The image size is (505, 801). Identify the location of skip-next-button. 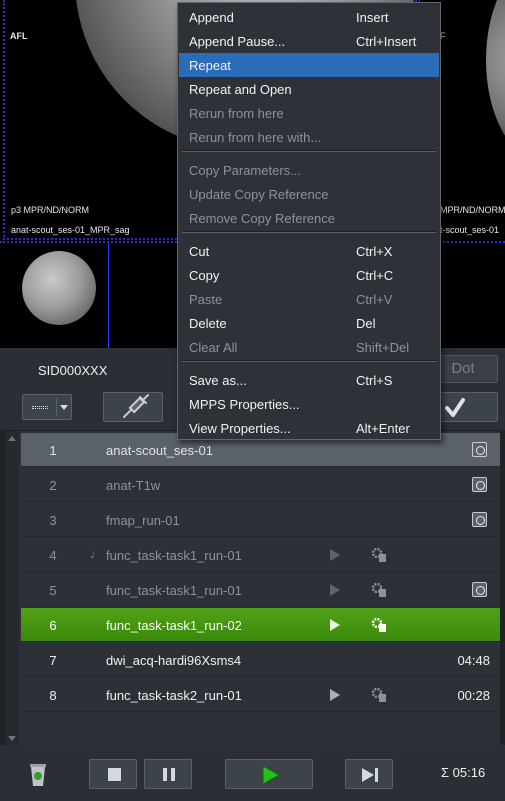
(369, 774).